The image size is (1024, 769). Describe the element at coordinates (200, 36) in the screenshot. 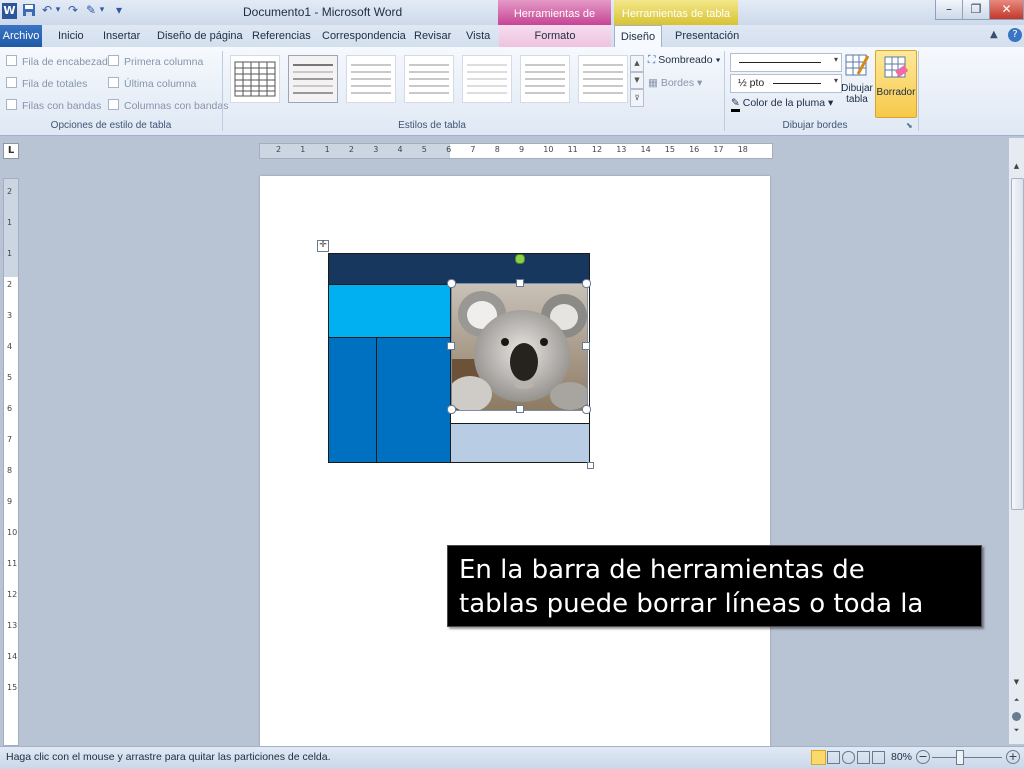

I see `tab-diseno-pagina: Diseño de página` at that location.